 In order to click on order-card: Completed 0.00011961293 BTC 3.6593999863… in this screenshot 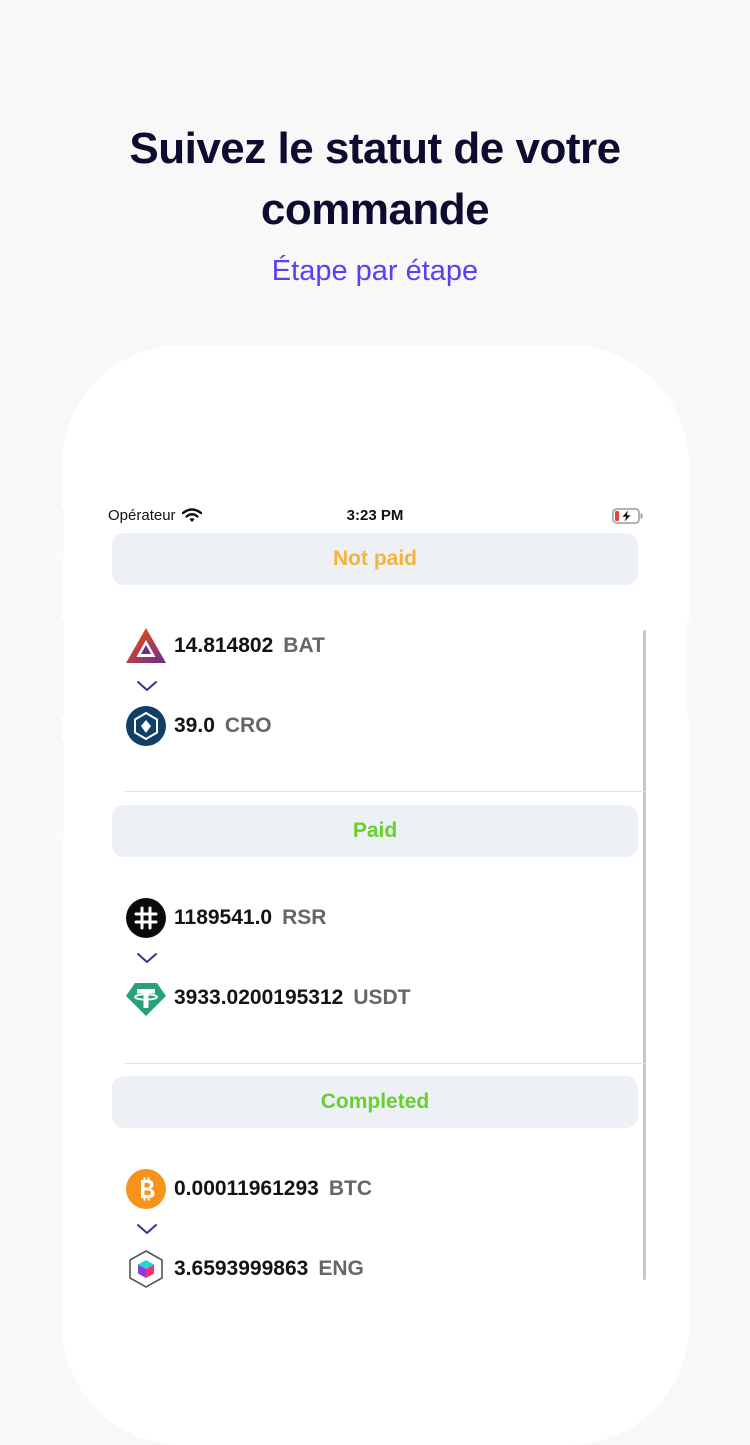, I will do `click(375, 1205)`.